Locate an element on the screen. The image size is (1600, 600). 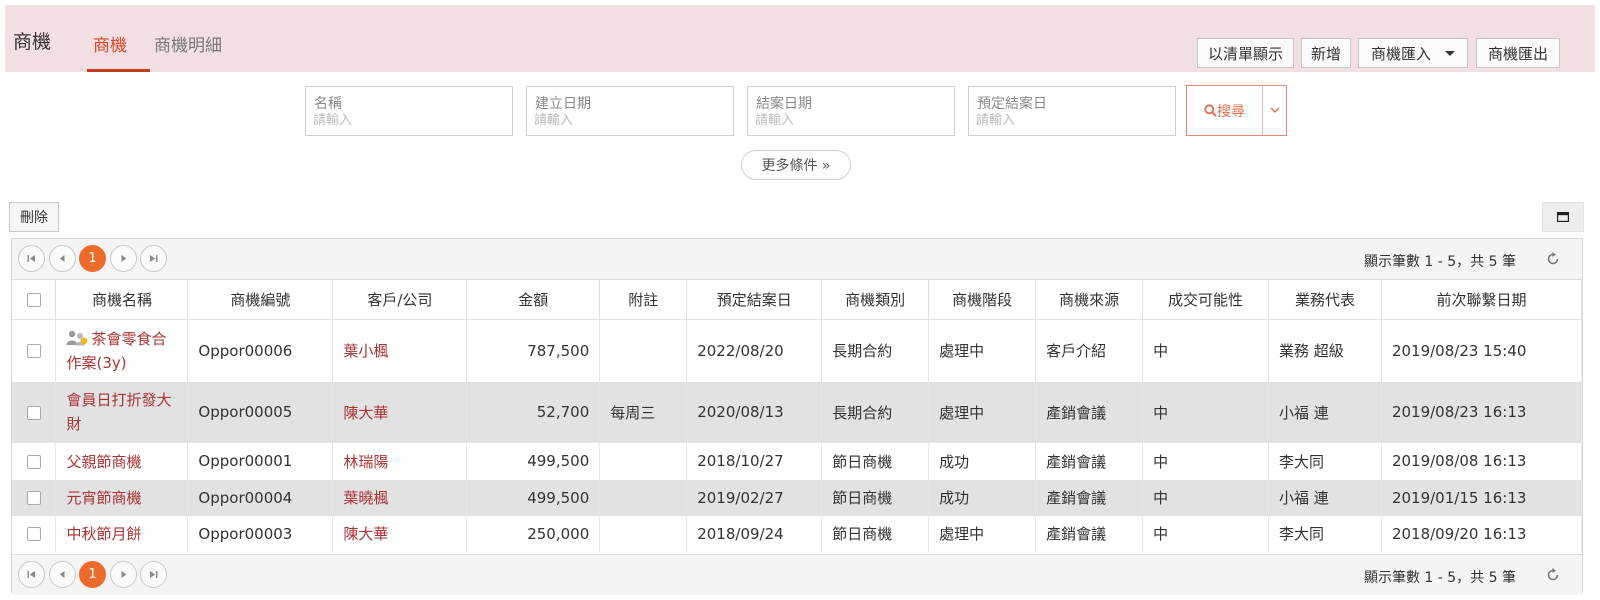
column-header: 商機編號 is located at coordinates (260, 300).